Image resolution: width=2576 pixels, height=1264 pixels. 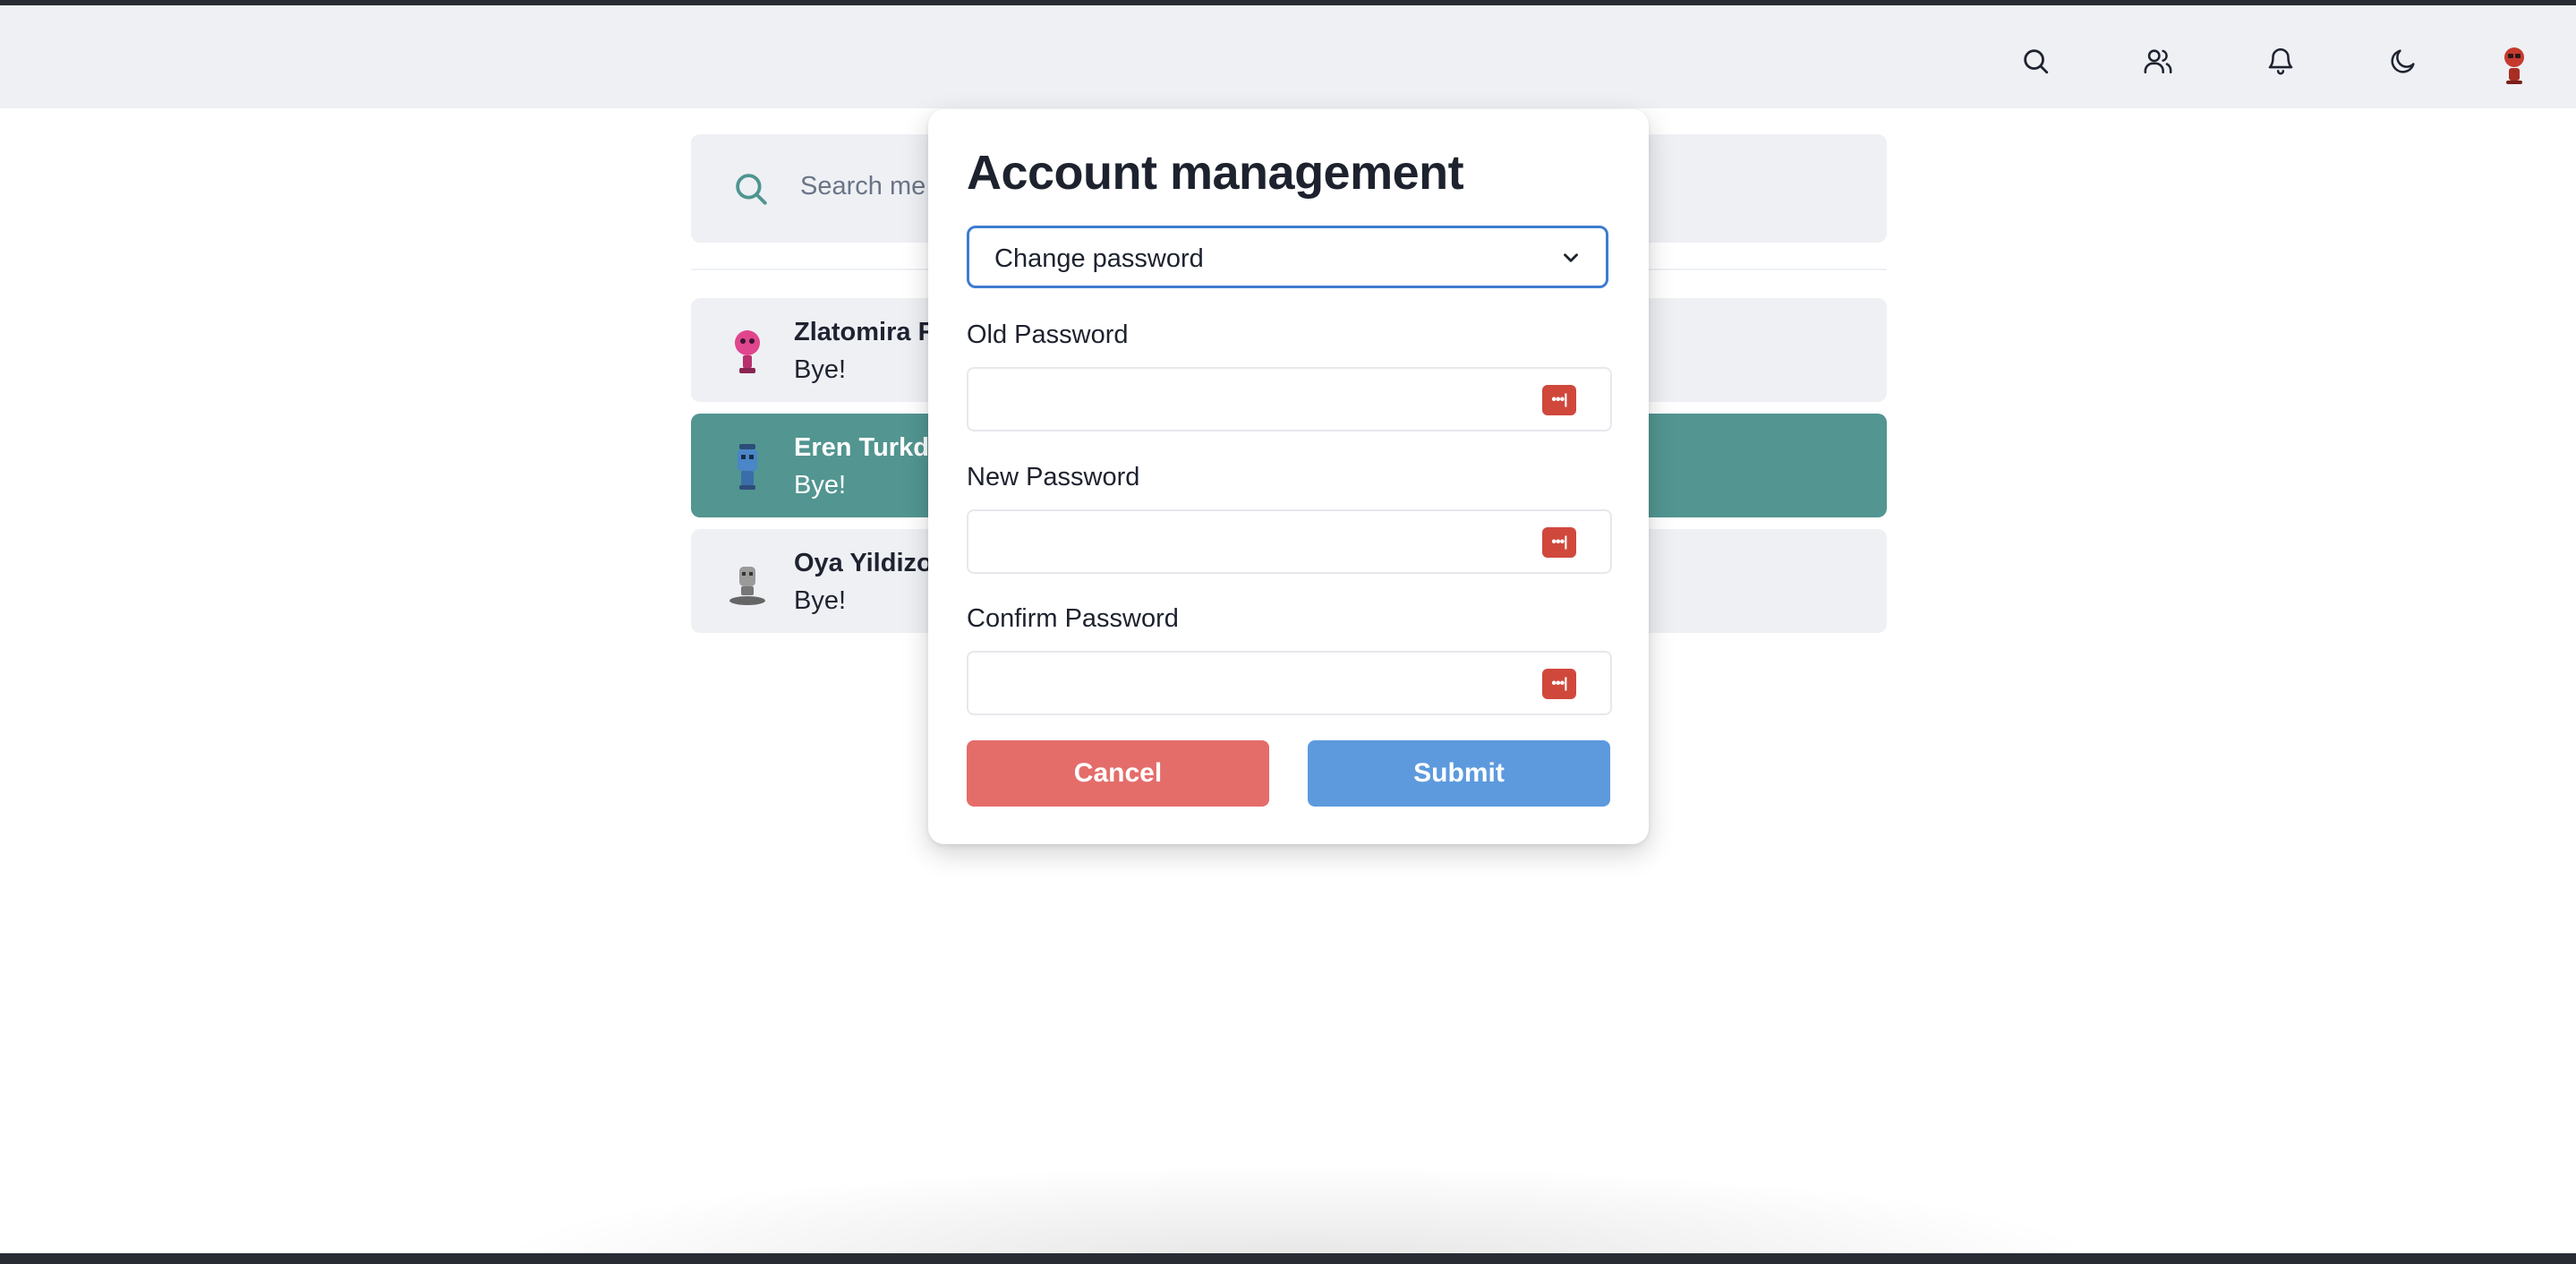 What do you see at coordinates (863, 186) in the screenshot?
I see `search-placeholder: Search me` at bounding box center [863, 186].